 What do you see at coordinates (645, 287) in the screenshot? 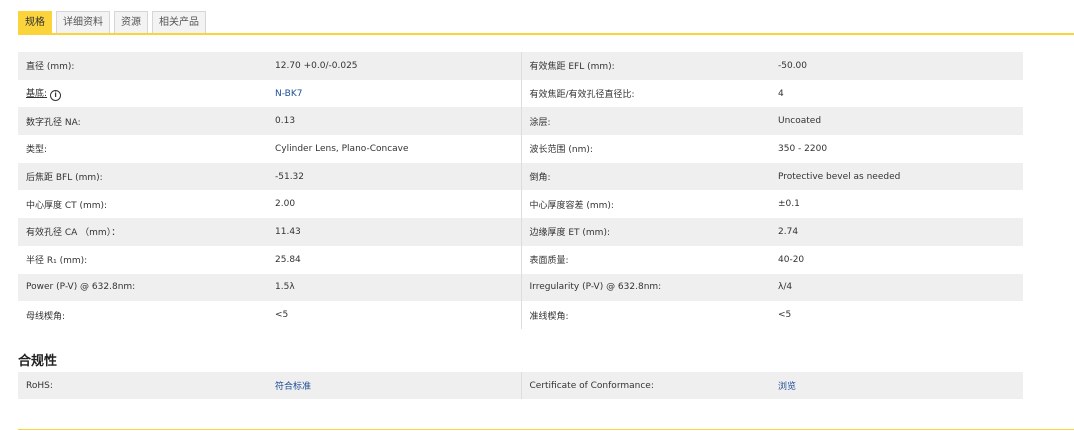
I see `spec-label: Irregularity (P-V) @ 632.8nm:` at bounding box center [645, 287].